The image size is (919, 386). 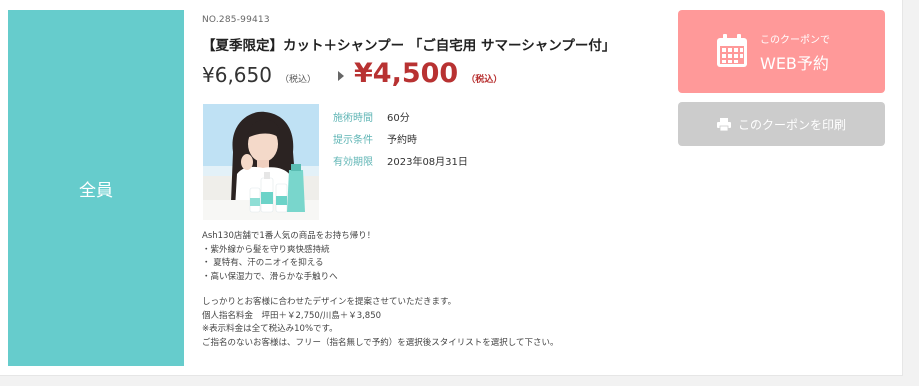 What do you see at coordinates (409, 46) in the screenshot?
I see `coupon-title: 【夏季限定】カット＋シャンプー 「ご自宅用 サマーシャンプー付」` at bounding box center [409, 46].